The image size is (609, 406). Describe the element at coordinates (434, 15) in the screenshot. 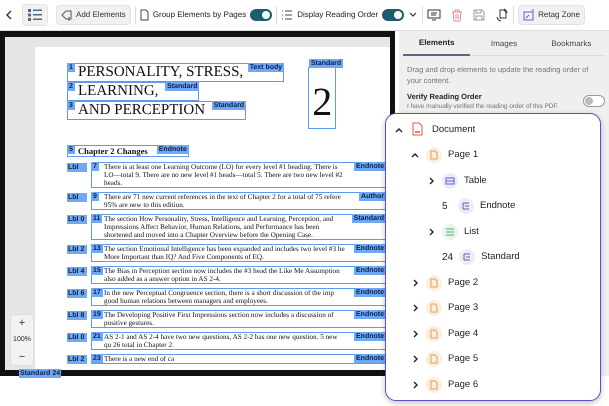

I see `comment-icon` at that location.